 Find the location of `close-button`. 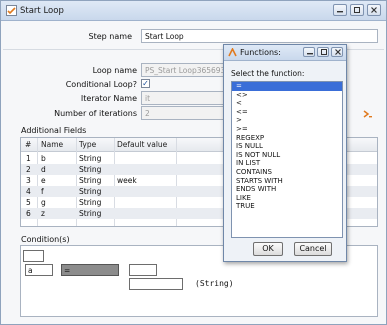

close-button is located at coordinates (374, 10).